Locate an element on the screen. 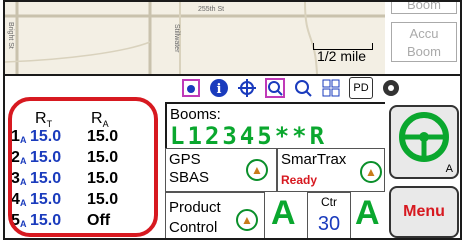  product-left-mode: A is located at coordinates (283, 213).